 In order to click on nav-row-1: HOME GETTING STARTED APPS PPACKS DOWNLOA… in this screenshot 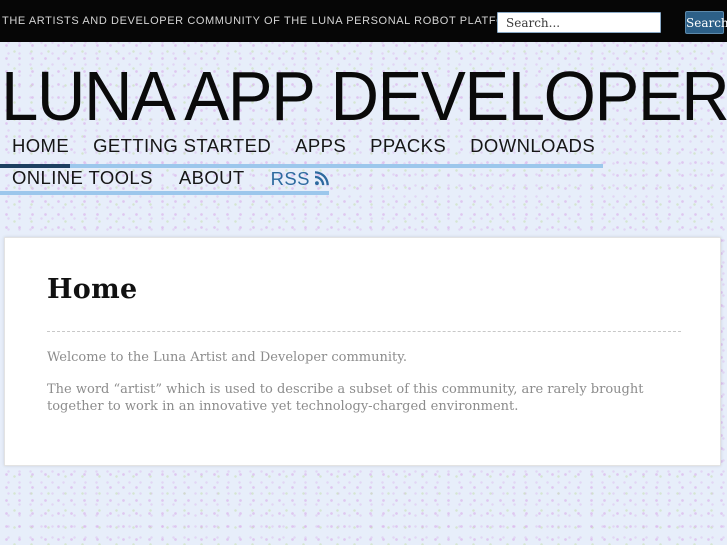, I will do `click(303, 146)`.